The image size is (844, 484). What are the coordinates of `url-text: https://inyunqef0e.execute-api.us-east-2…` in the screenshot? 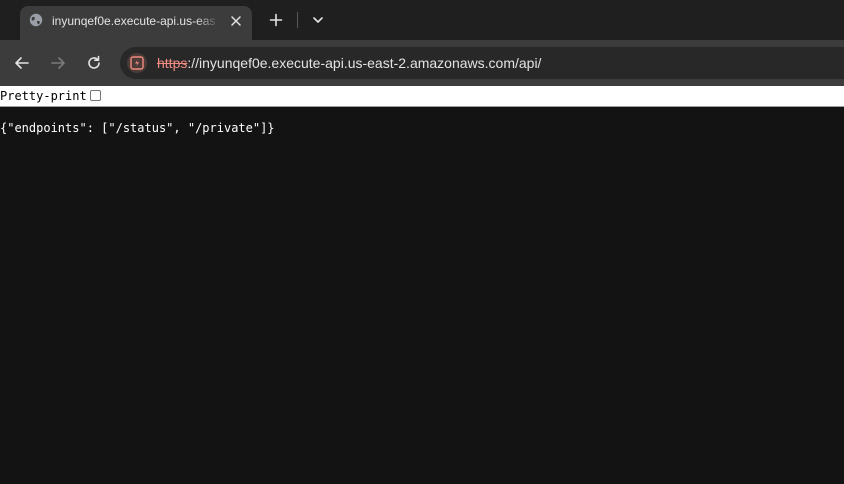 It's located at (349, 63).